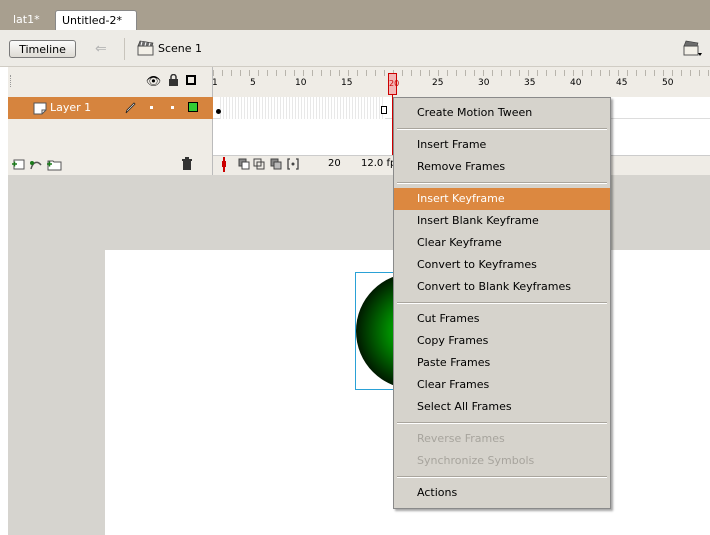 The height and width of the screenshot is (535, 710). What do you see at coordinates (302, 108) in the screenshot?
I see `frame-span` at bounding box center [302, 108].